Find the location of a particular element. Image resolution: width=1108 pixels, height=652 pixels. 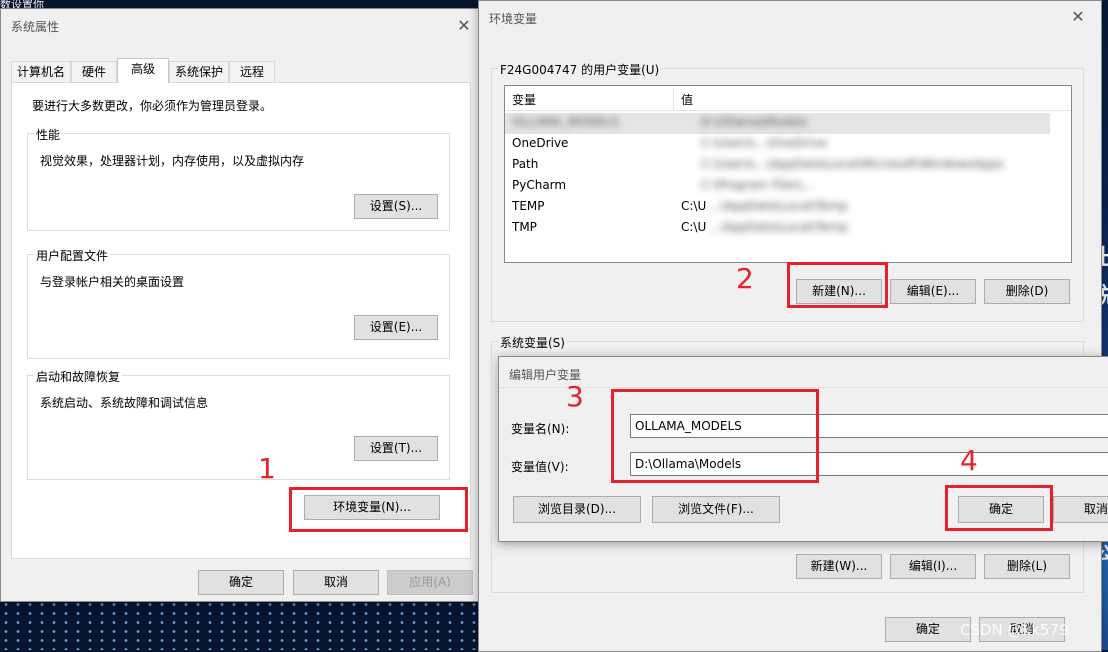

variable-value: C:\Users\...\OneDrive is located at coordinates (764, 143).